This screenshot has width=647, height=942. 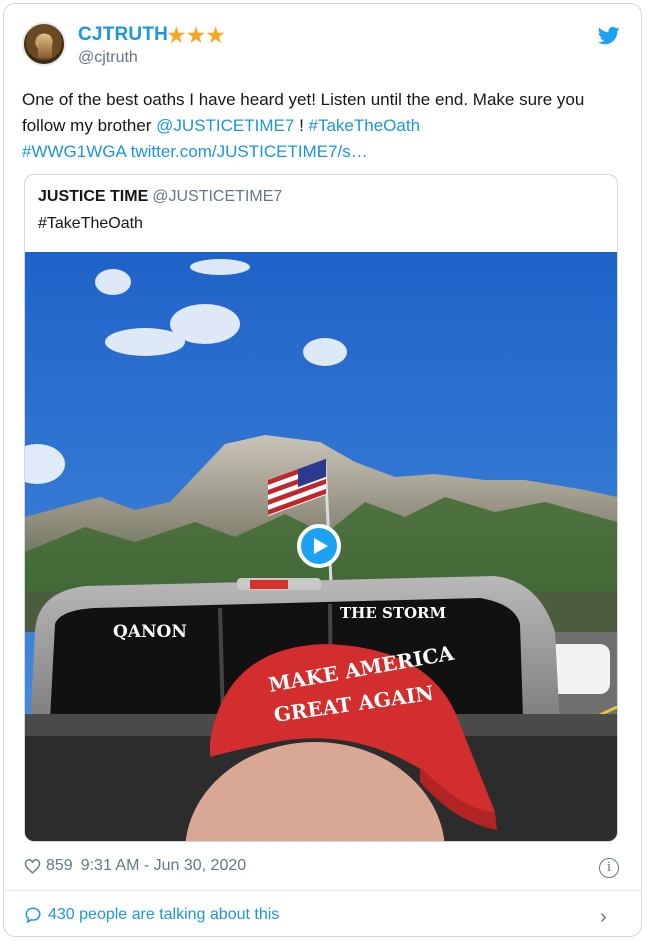 I want to click on like-count: 859, so click(x=59, y=866).